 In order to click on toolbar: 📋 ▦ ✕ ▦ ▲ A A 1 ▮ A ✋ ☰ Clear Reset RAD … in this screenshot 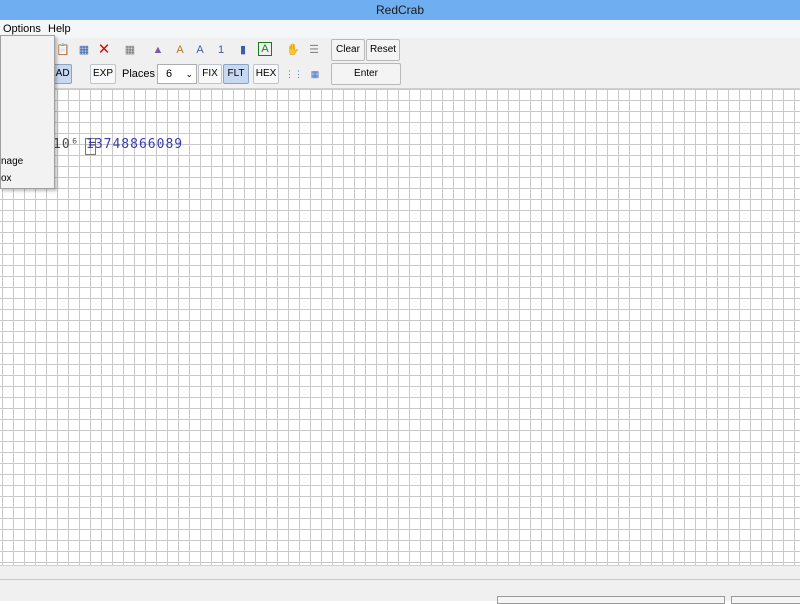, I will do `click(400, 63)`.